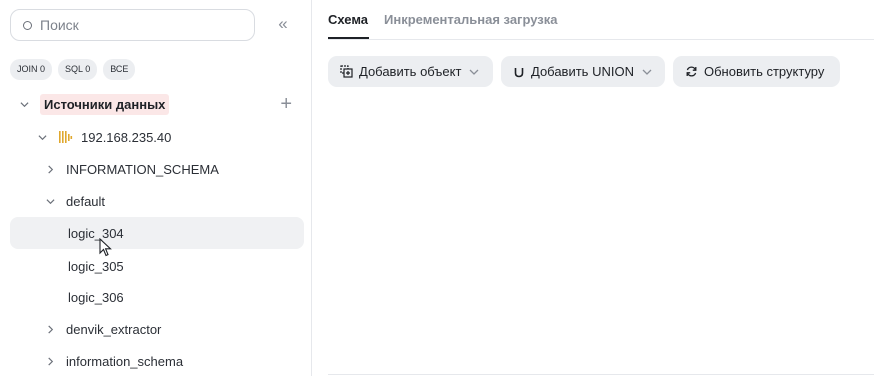 This screenshot has width=874, height=376. Describe the element at coordinates (96, 233) in the screenshot. I see `tree-item-label: logic_304` at that location.